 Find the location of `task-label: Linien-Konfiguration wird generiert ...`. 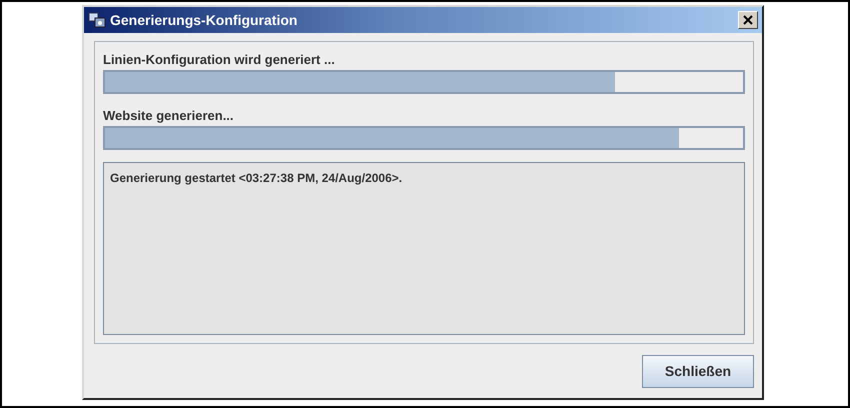

task-label: Linien-Konfiguration wird generiert ... is located at coordinates (219, 59).